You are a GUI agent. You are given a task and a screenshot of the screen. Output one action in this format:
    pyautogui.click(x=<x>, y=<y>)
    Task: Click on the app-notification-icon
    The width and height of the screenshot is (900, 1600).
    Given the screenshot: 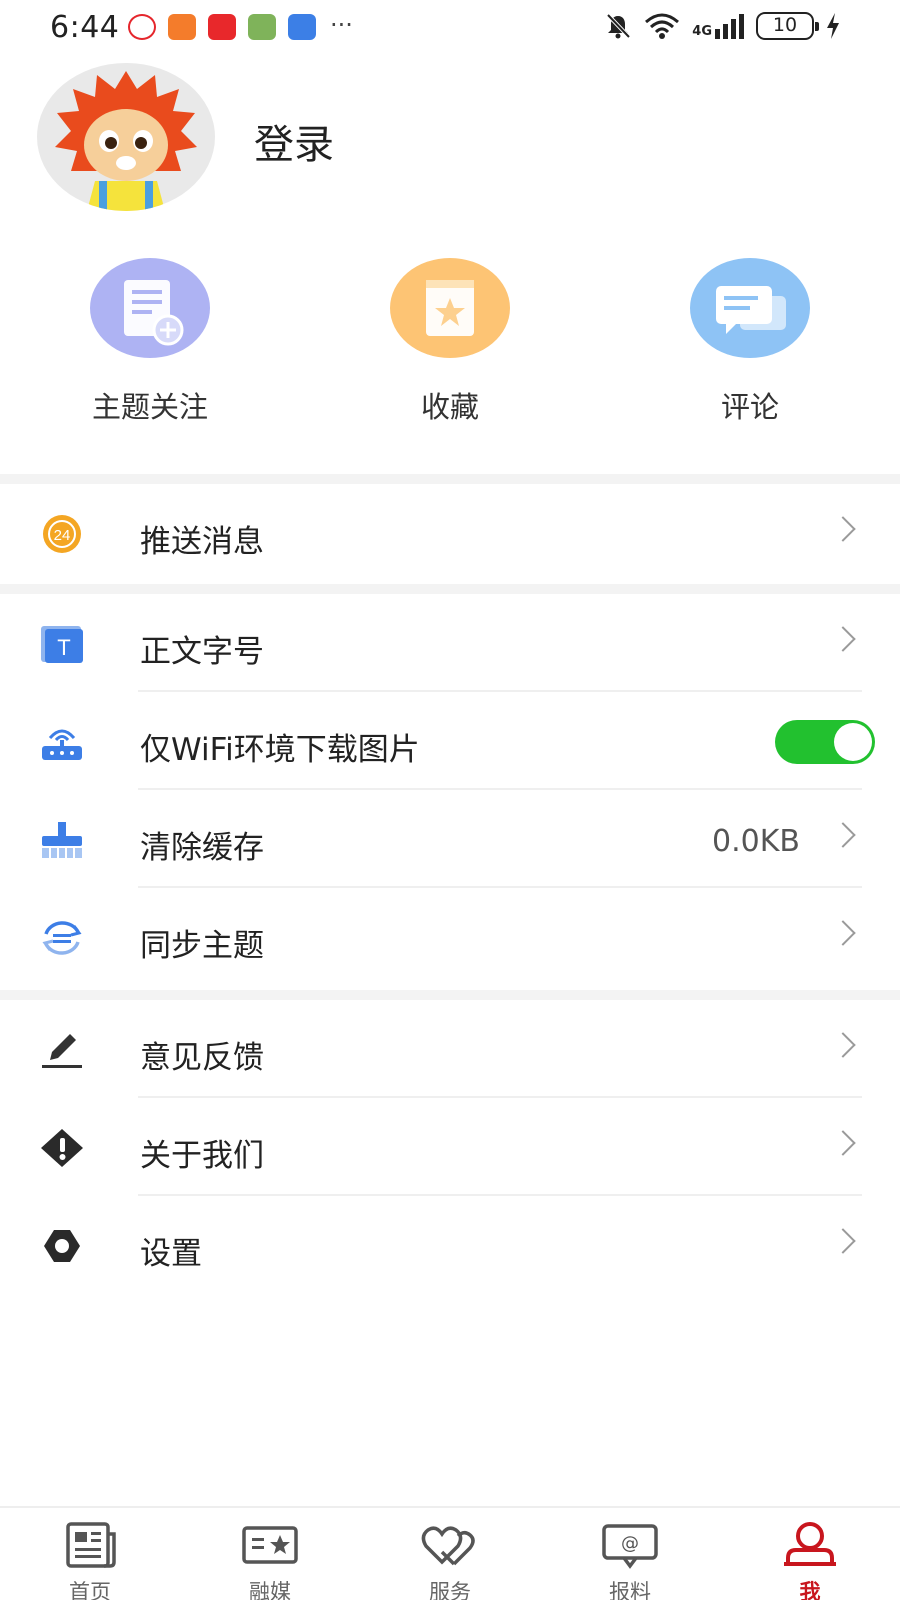 What is the action you would take?
    pyautogui.click(x=182, y=27)
    